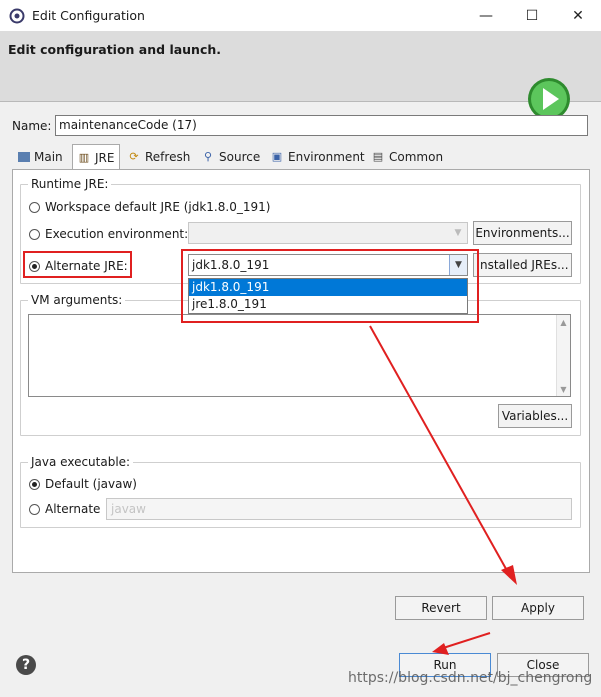  I want to click on tab-common: ▤ Common, so click(407, 157).